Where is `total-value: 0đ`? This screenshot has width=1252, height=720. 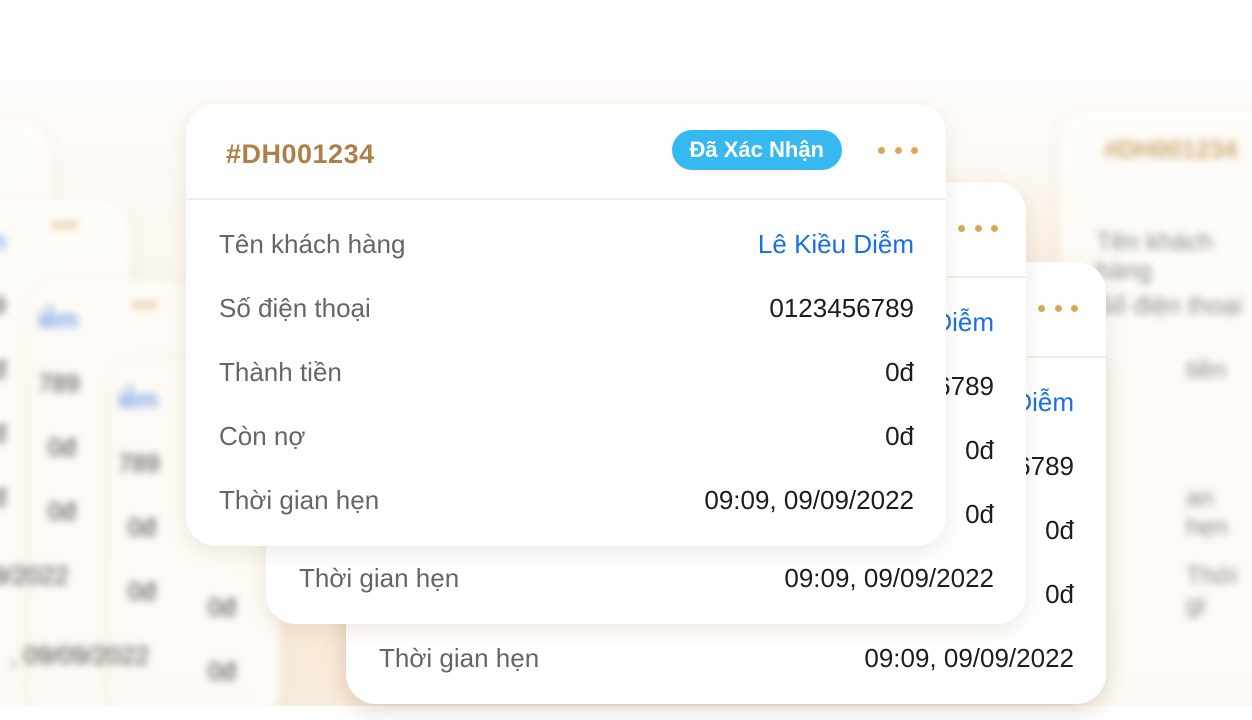
total-value: 0đ is located at coordinates (899, 371).